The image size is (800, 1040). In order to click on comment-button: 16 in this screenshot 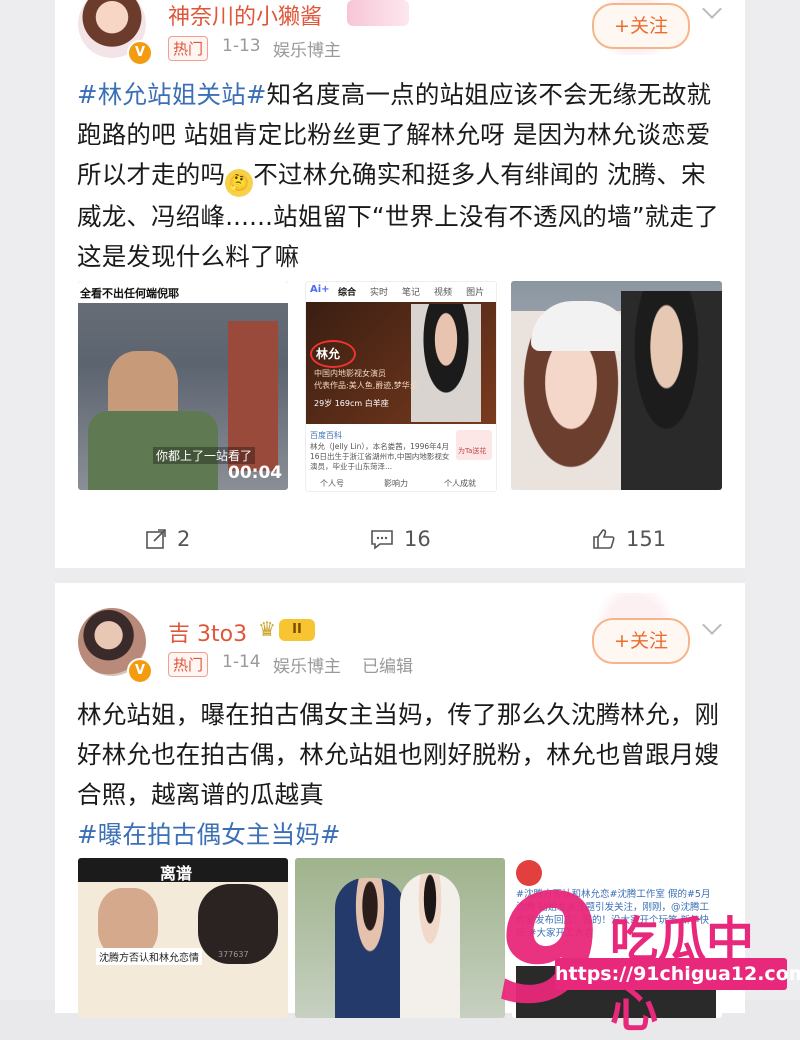, I will do `click(400, 539)`.